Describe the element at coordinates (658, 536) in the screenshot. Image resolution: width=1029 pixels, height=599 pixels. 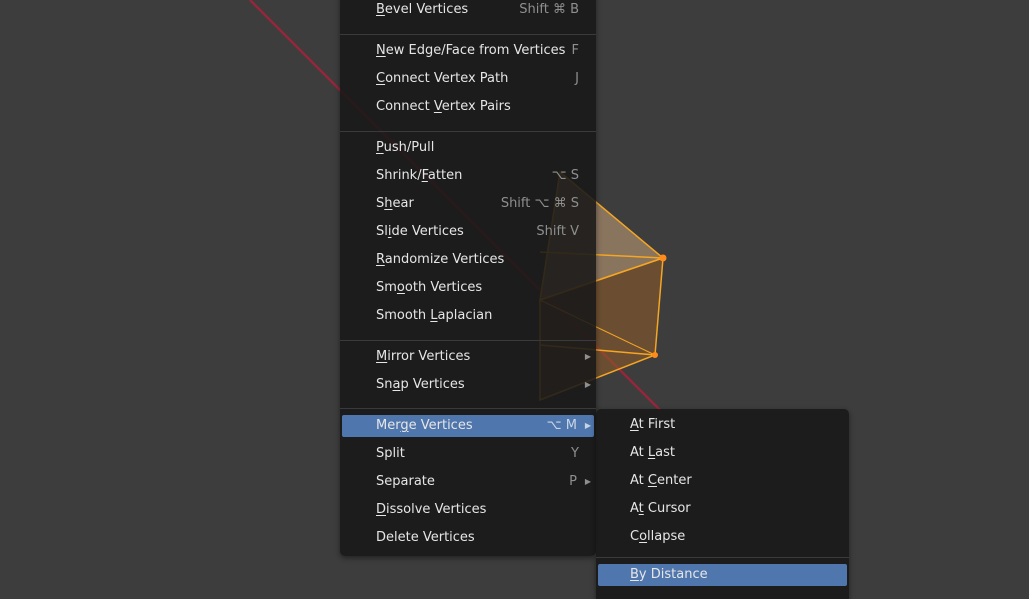
I see `menu-item-label: Collapse` at that location.